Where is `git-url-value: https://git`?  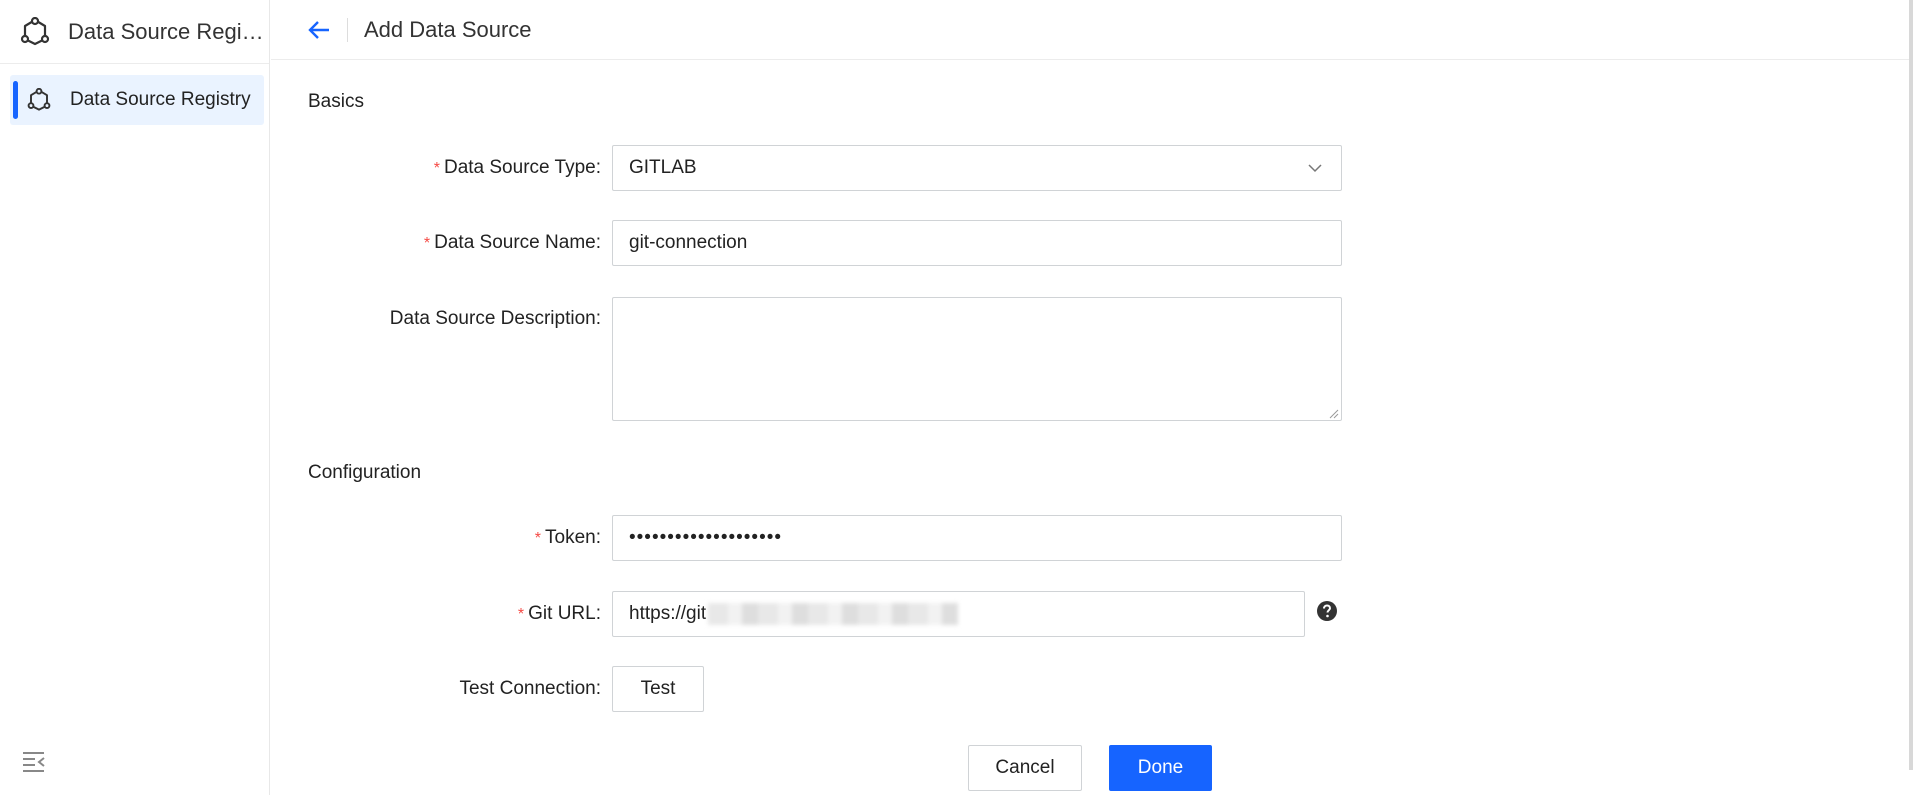
git-url-value: https://git is located at coordinates (668, 613).